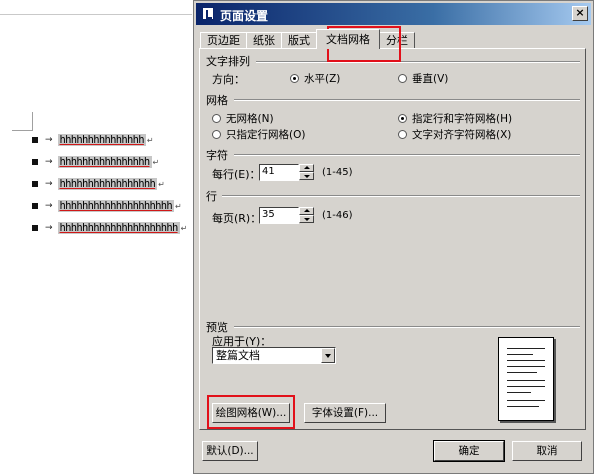  Describe the element at coordinates (104, 162) in the screenshot. I see `list-item-text: hhhhhhhhhhhhhhhh` at that location.